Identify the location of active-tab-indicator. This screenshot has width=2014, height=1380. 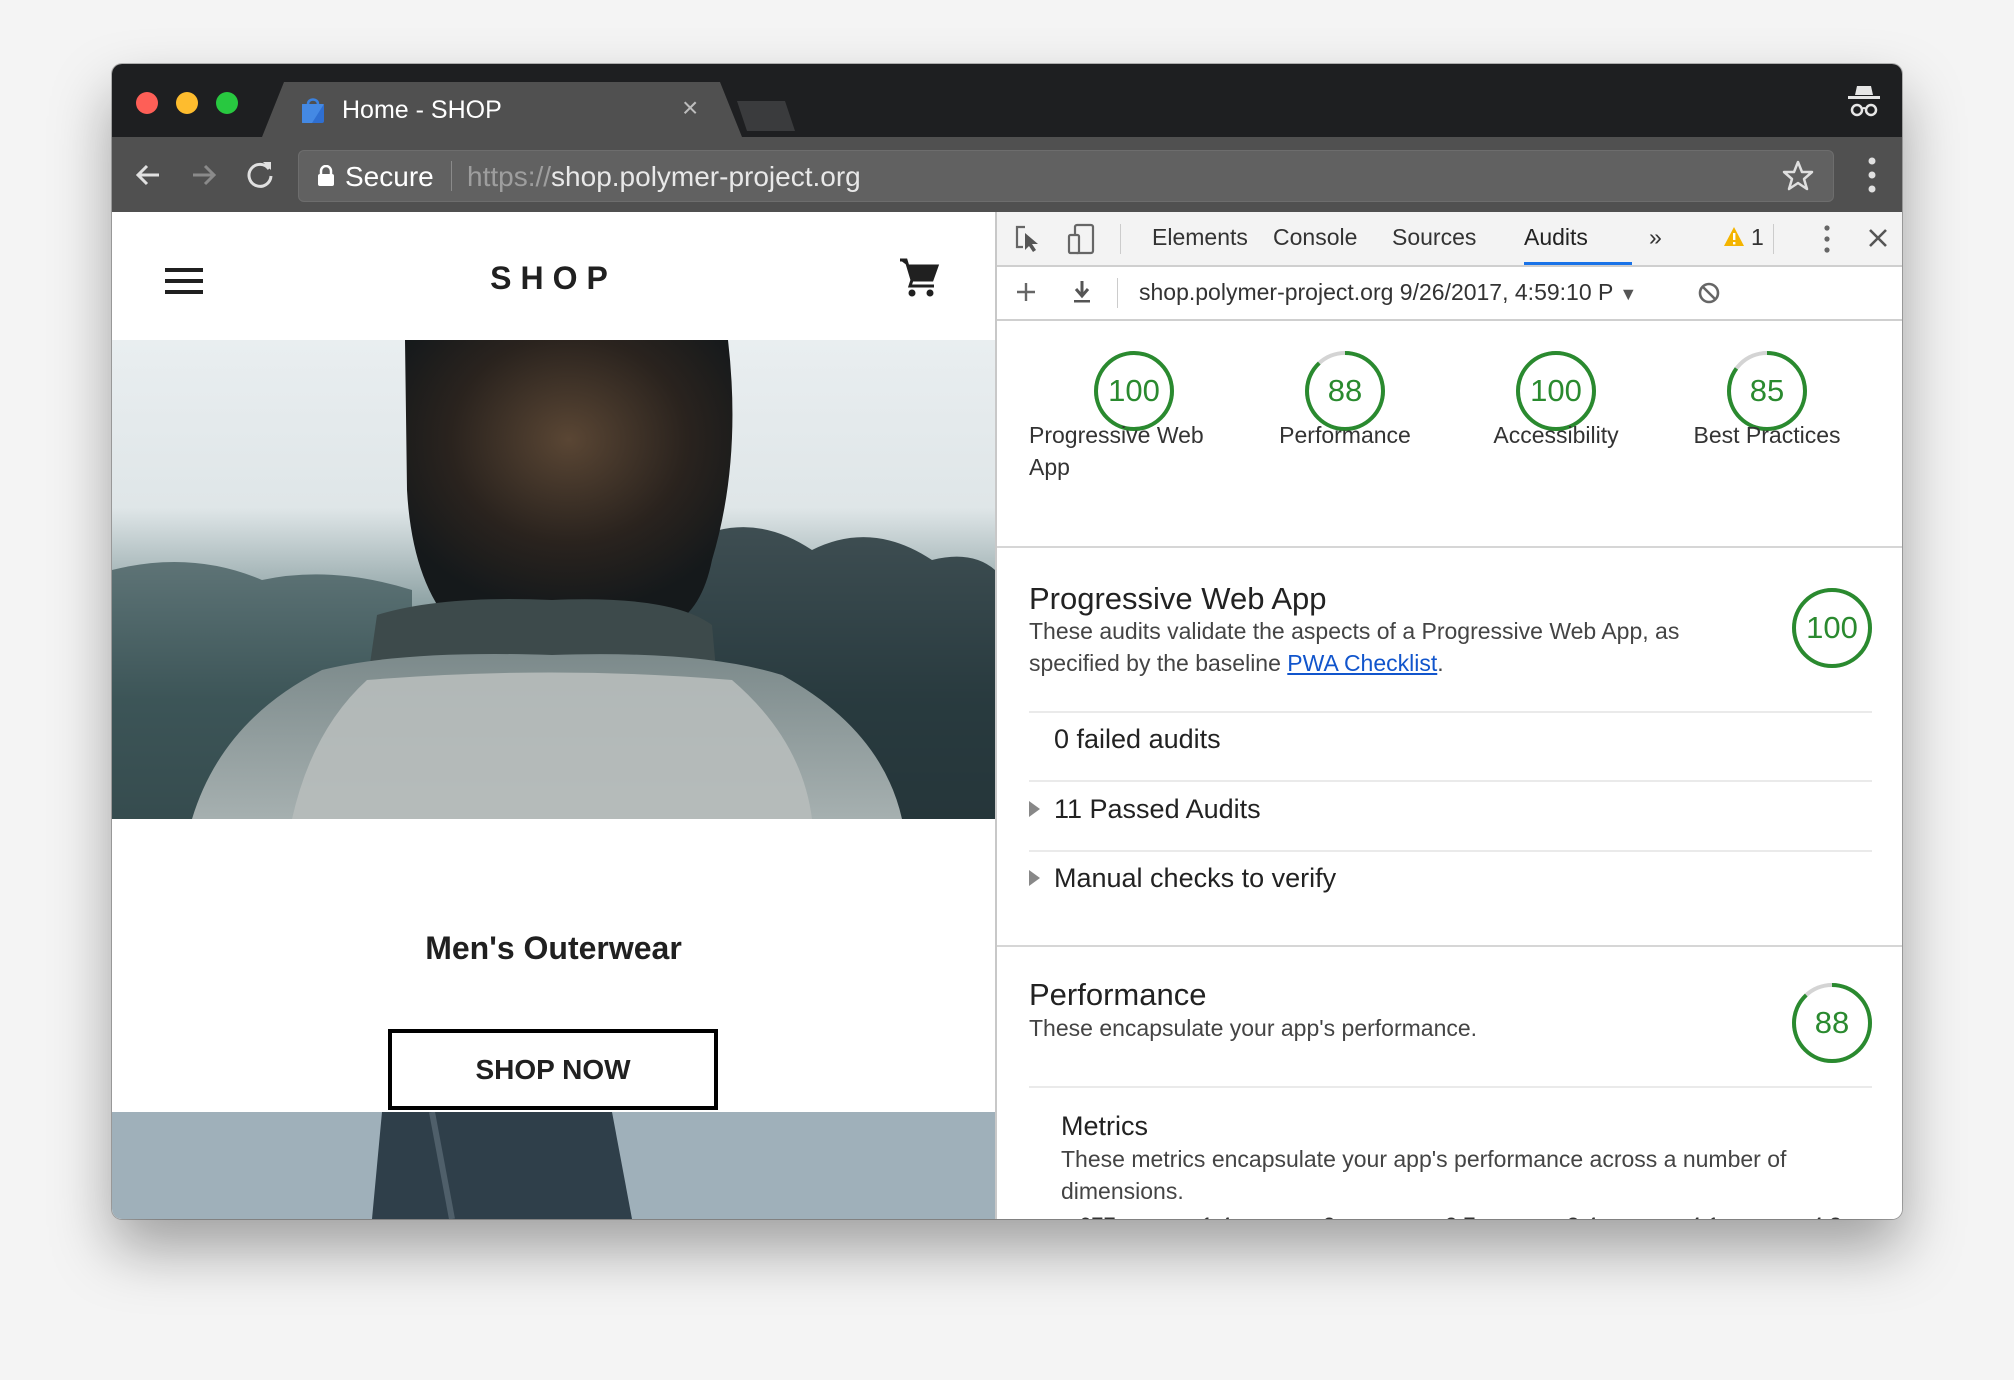
(1578, 263).